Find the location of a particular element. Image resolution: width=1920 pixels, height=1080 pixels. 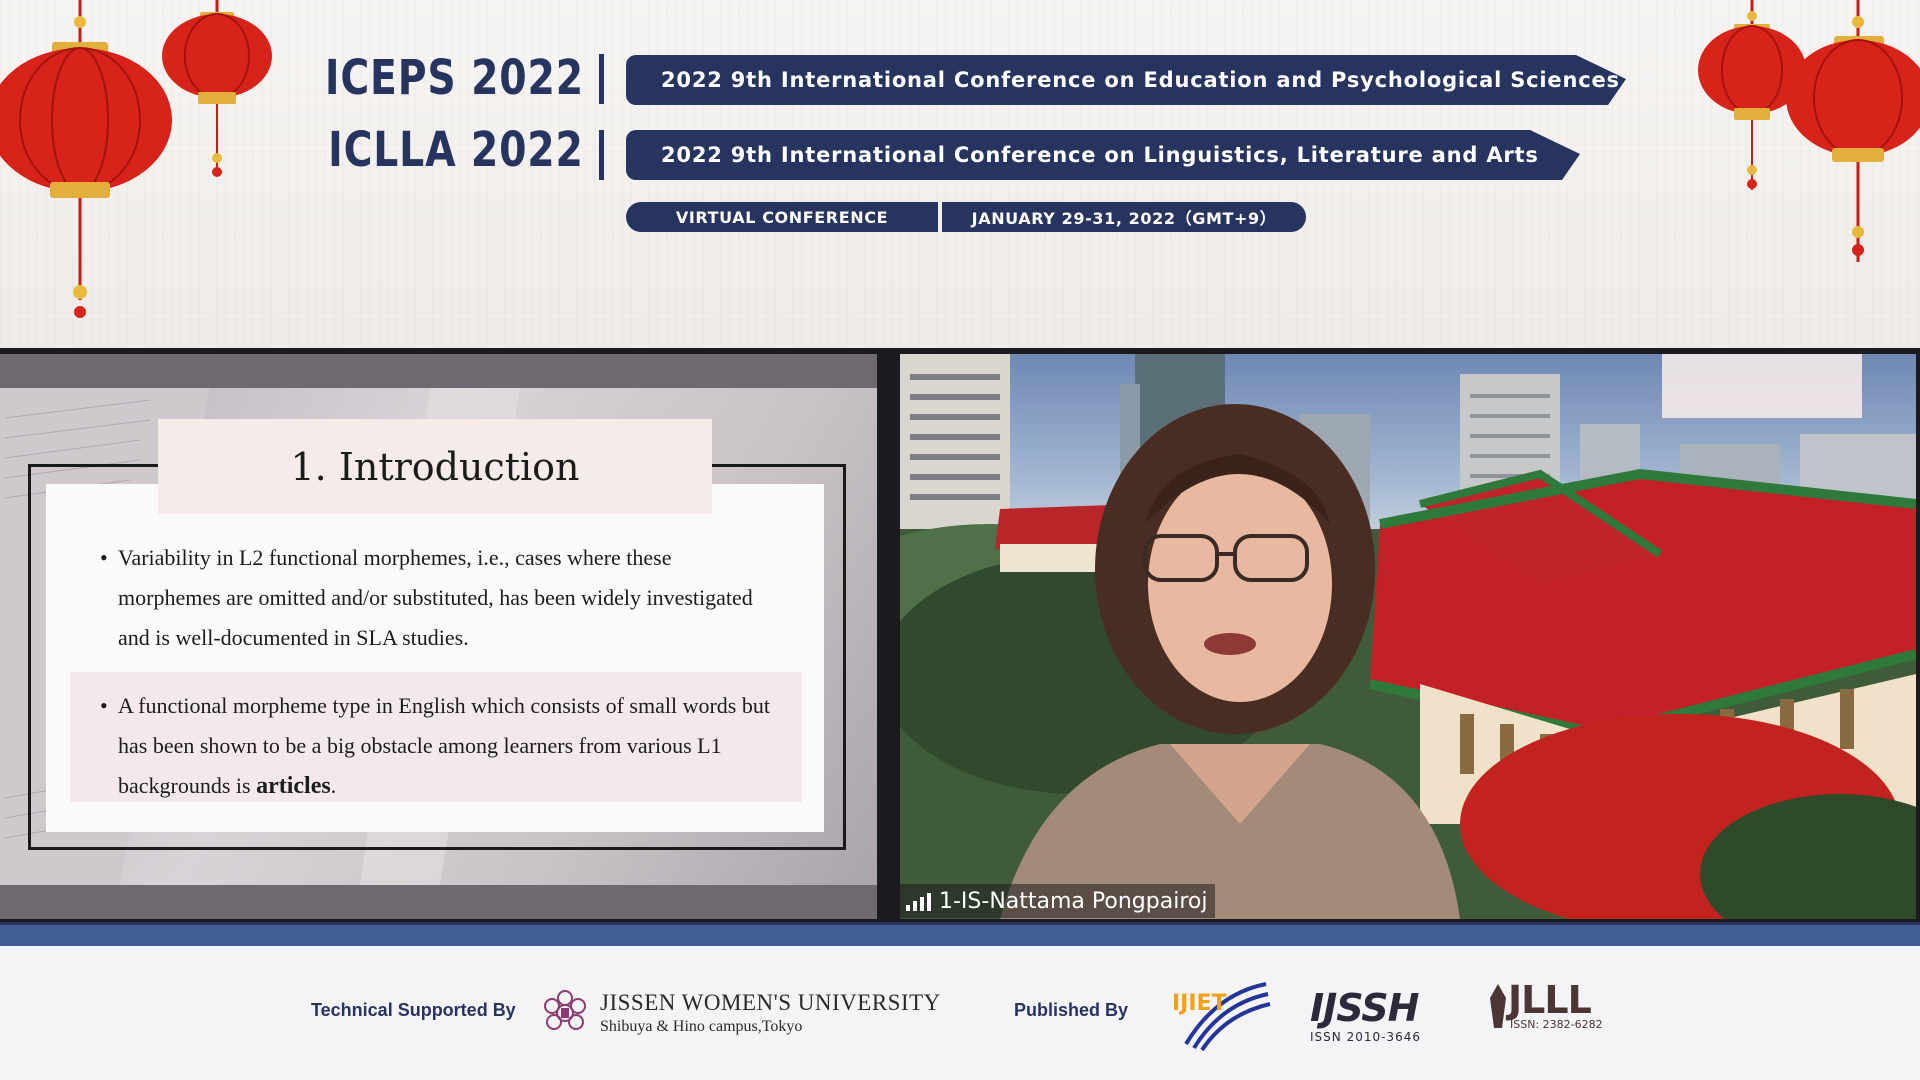

participant-name-tag: 1-IS-Nattama Pongpairoj is located at coordinates (1058, 901).